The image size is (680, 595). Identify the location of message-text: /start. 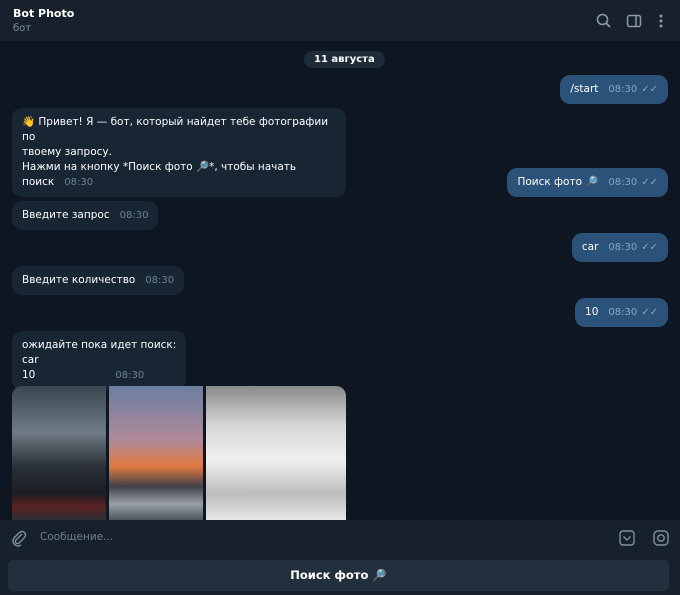
(584, 89).